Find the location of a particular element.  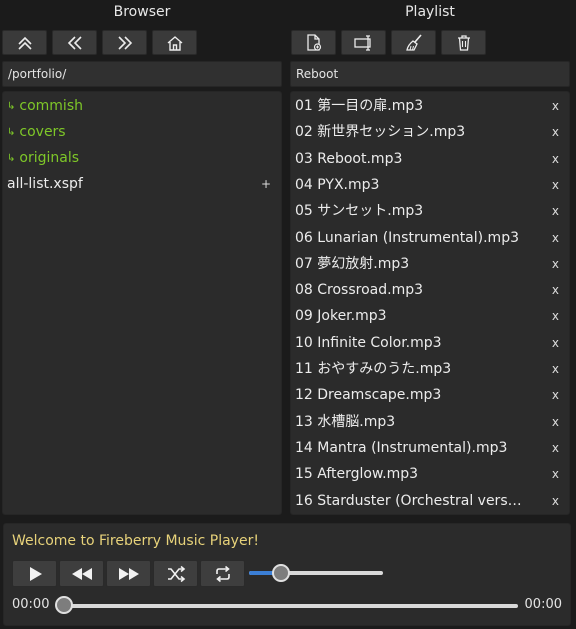

next-button is located at coordinates (128, 573).